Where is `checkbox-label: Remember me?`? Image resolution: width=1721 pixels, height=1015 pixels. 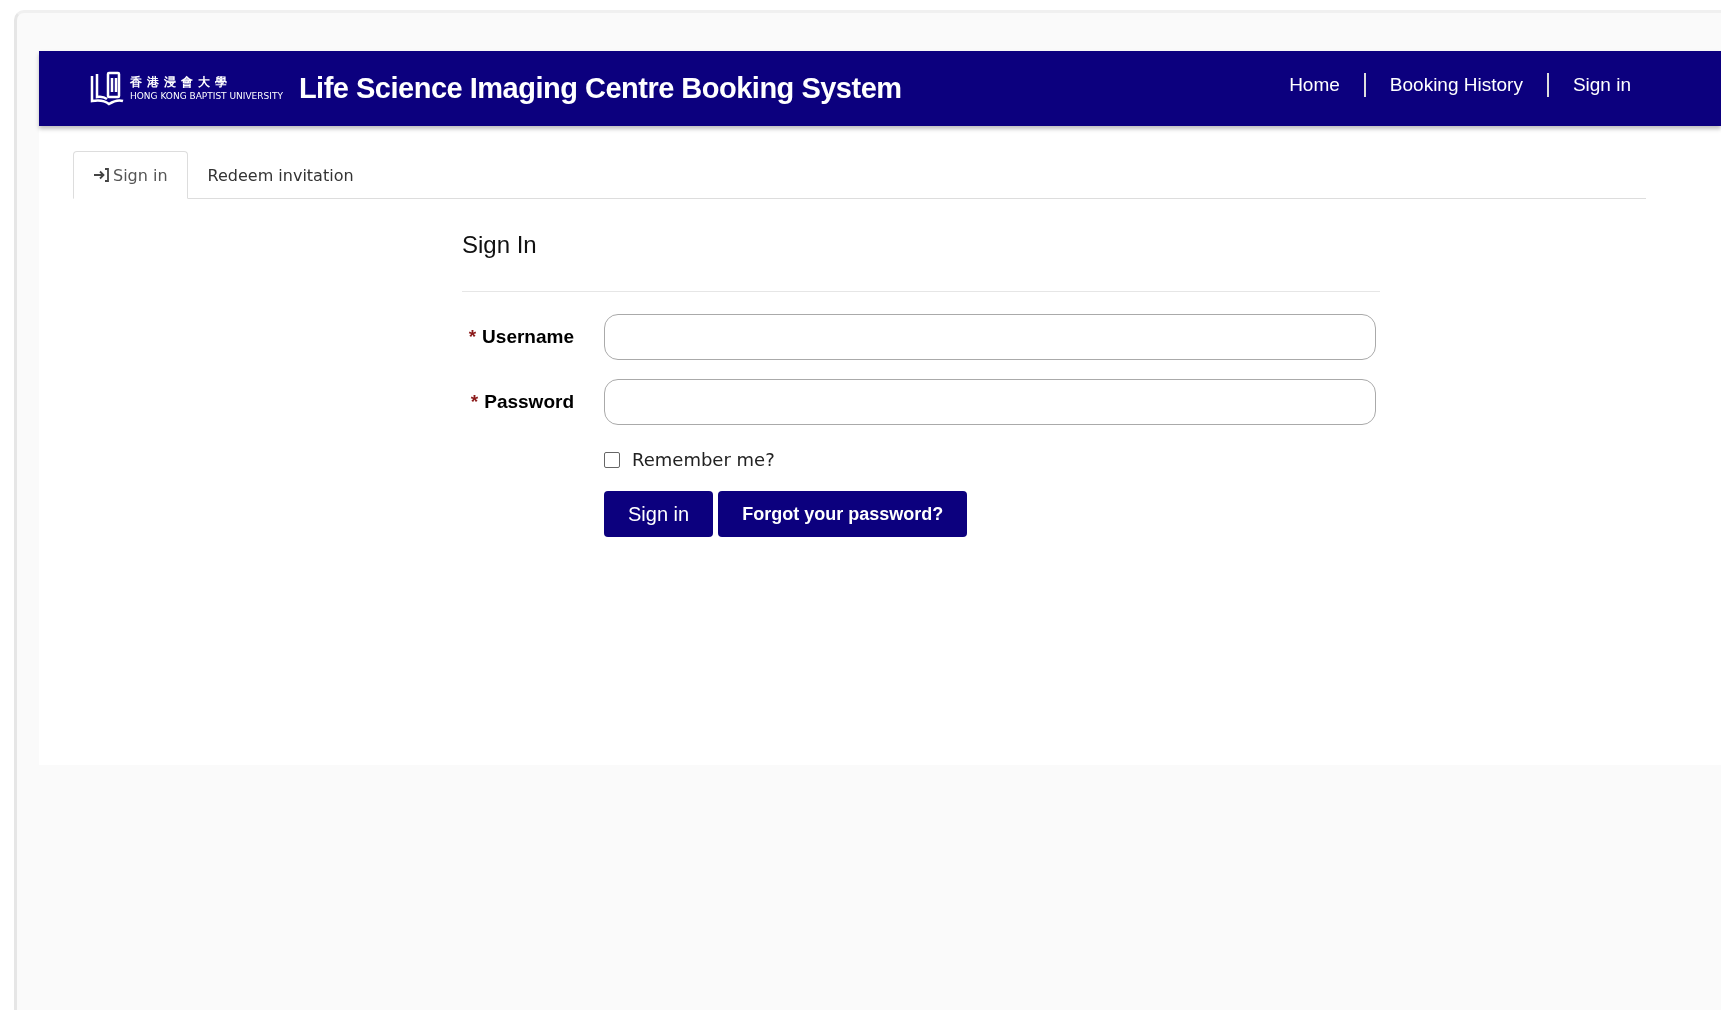
checkbox-label: Remember me? is located at coordinates (703, 459).